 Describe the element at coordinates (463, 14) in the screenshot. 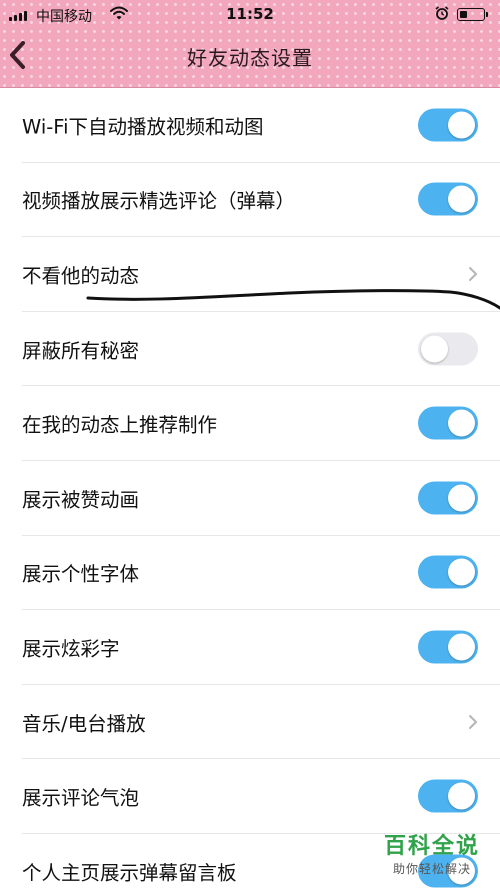

I see `battery-level` at that location.